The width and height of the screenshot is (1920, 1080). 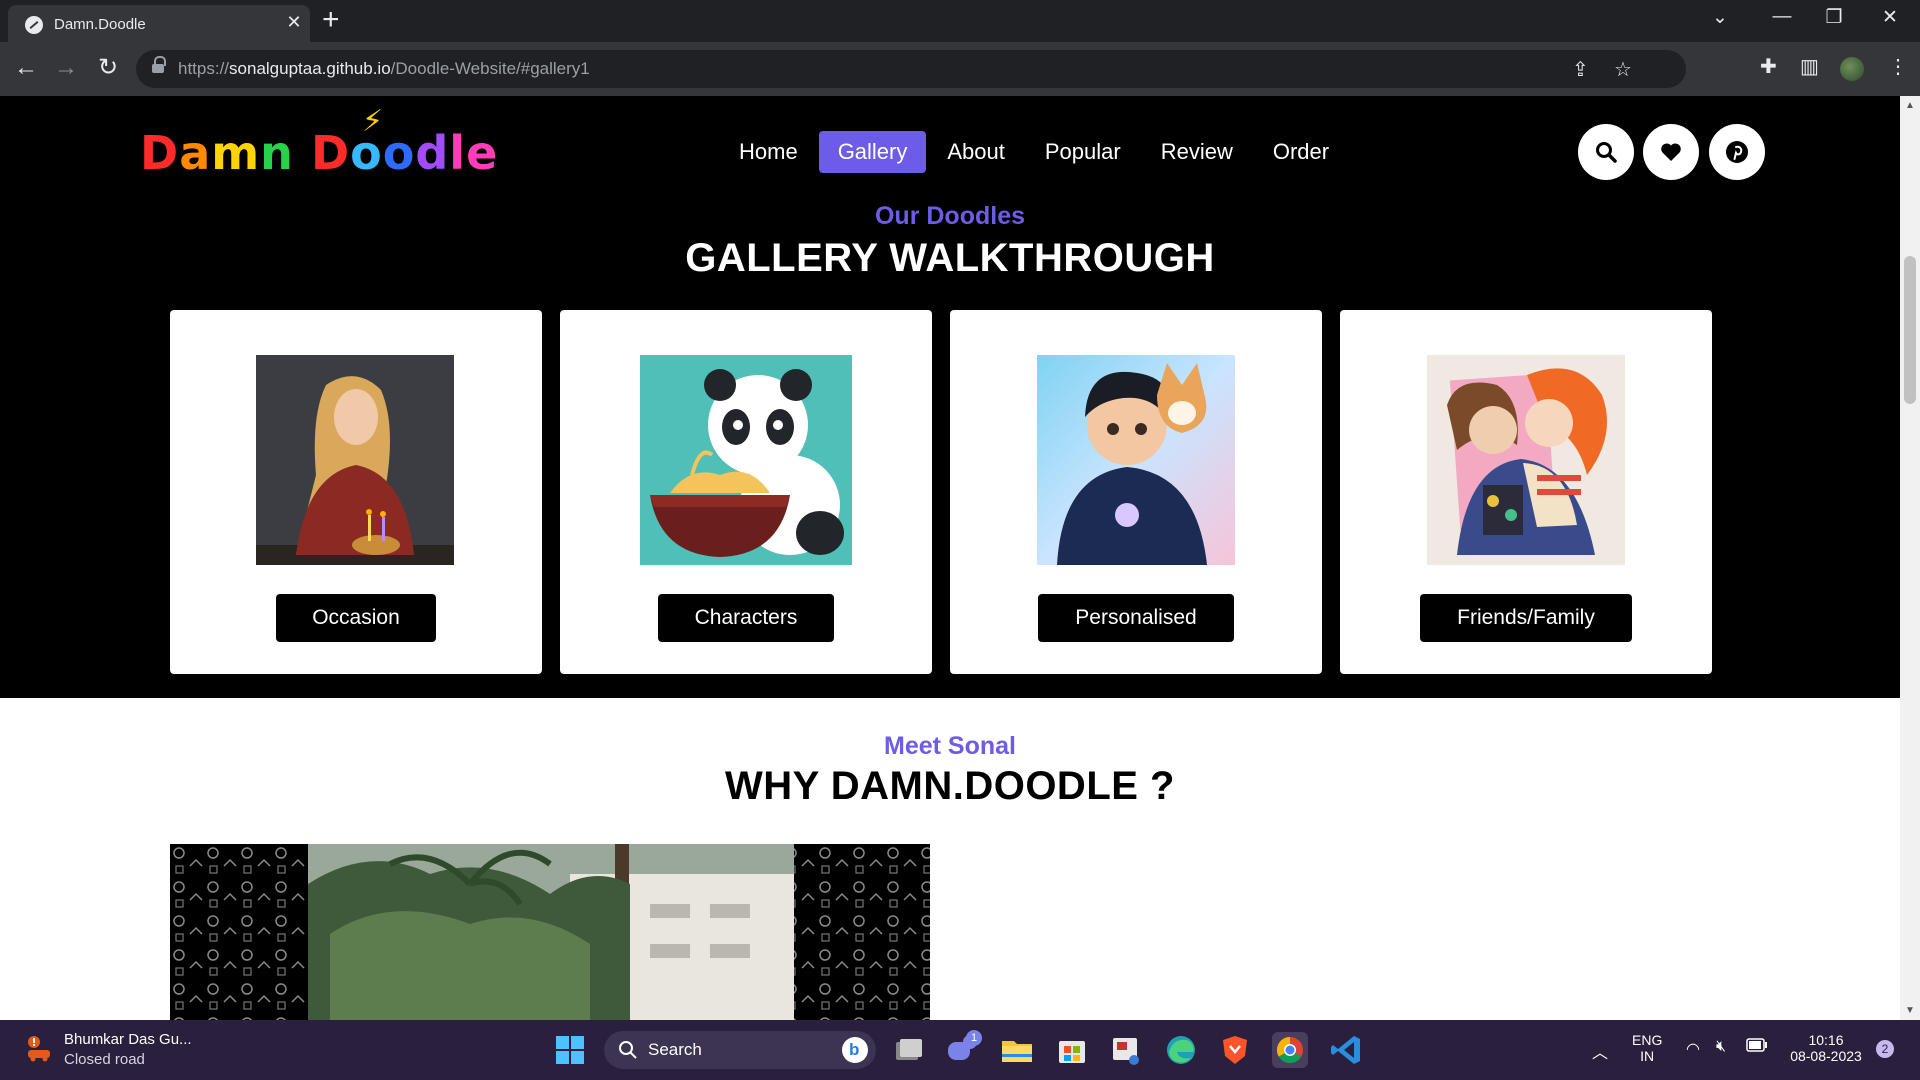 I want to click on gallery-card-characters: Characters, so click(x=746, y=492).